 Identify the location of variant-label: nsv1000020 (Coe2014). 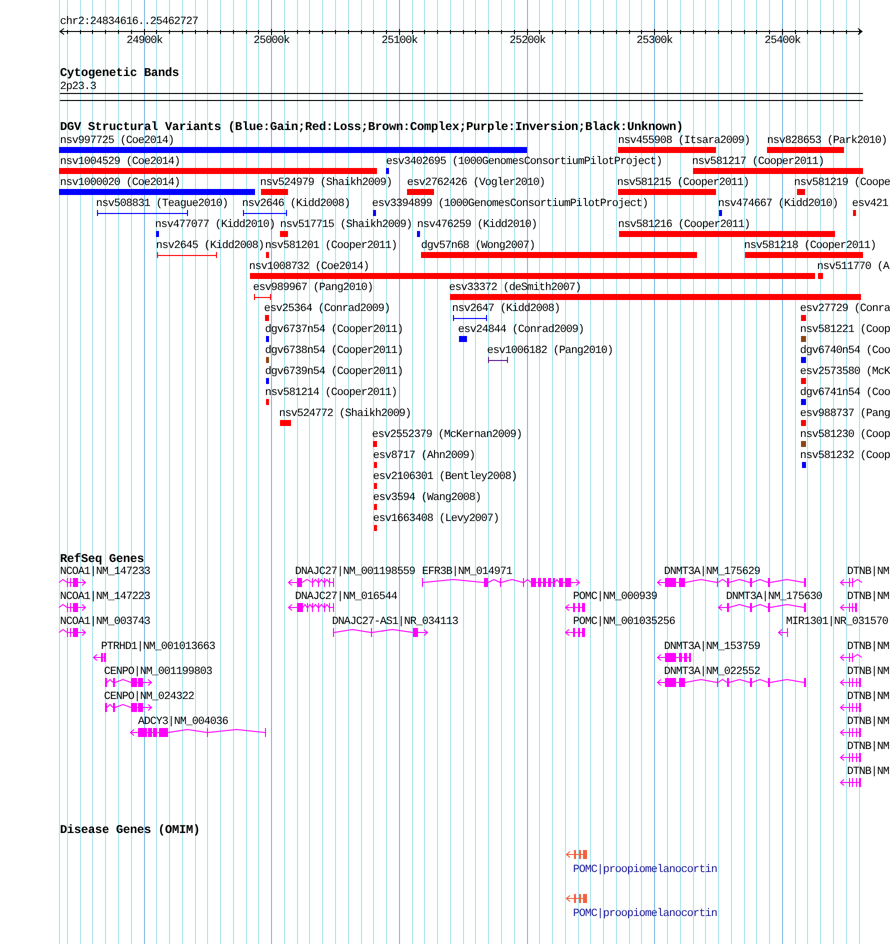
(120, 183).